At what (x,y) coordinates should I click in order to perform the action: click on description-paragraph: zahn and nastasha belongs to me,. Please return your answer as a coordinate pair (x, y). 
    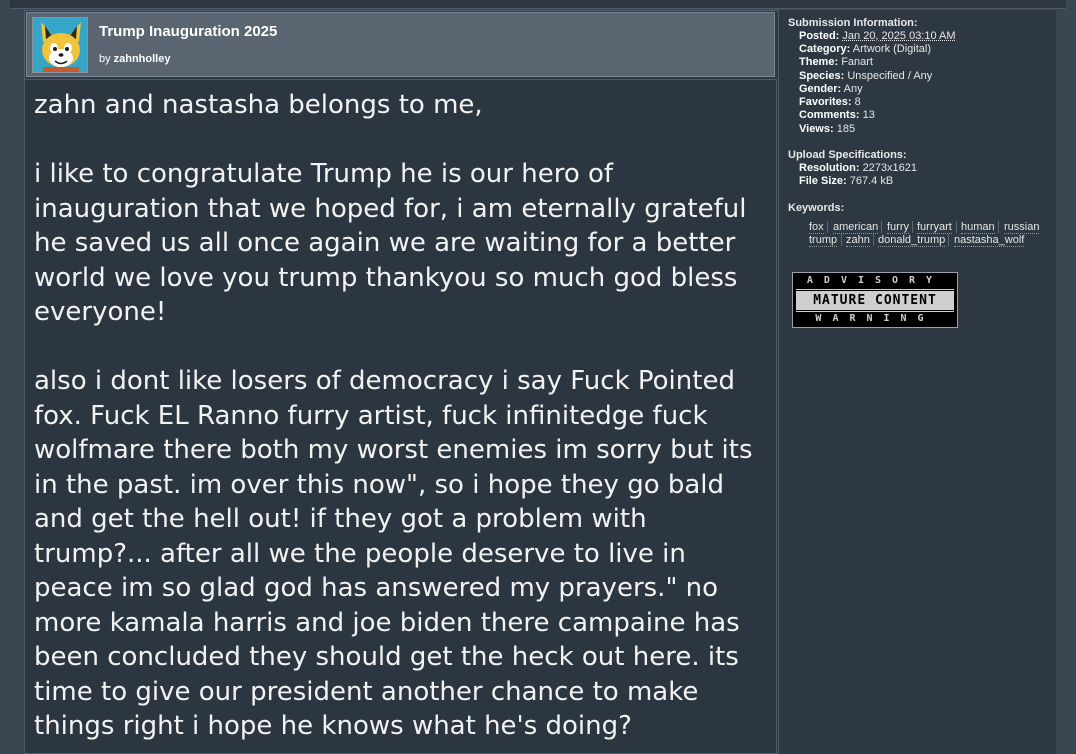
    Looking at the image, I should click on (258, 105).